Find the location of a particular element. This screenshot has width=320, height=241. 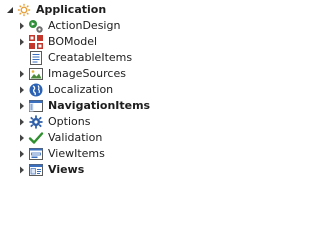

tree-node-actiondesign: ActionDesign is located at coordinates (68, 26).